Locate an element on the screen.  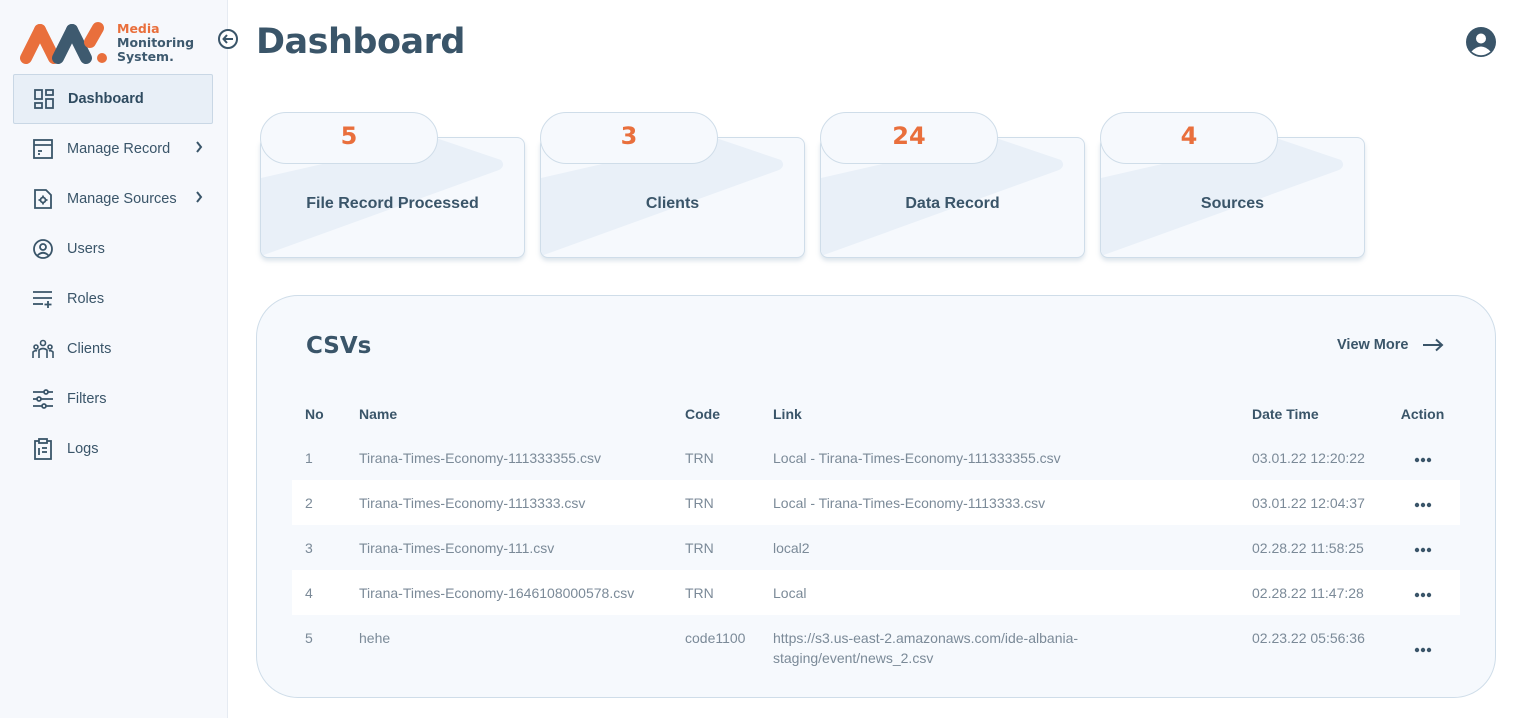
sidebar-item-clients: Clients is located at coordinates (113, 349).